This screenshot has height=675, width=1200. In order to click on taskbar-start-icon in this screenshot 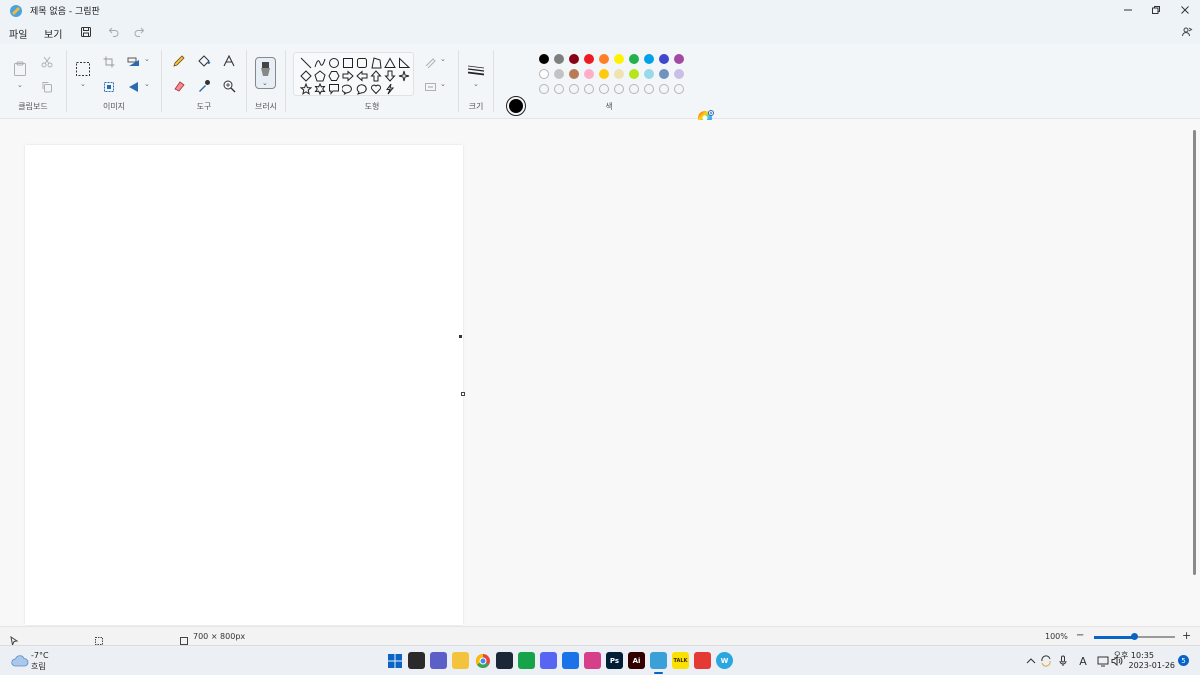, I will do `click(394, 660)`.